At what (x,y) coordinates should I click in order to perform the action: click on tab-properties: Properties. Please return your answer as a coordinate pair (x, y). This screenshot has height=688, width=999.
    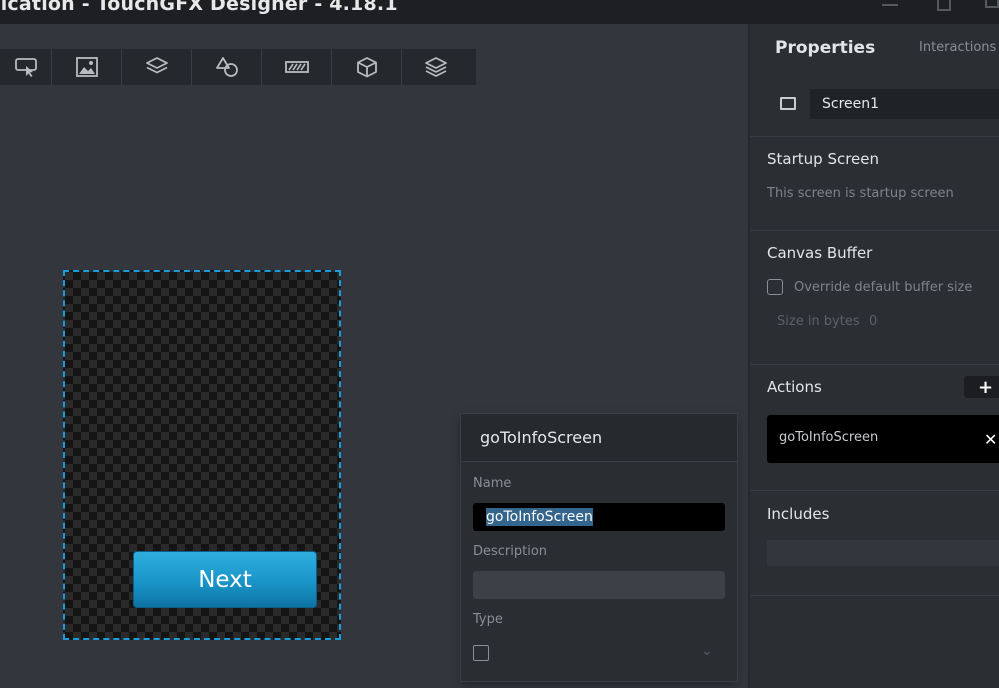
    Looking at the image, I should click on (825, 48).